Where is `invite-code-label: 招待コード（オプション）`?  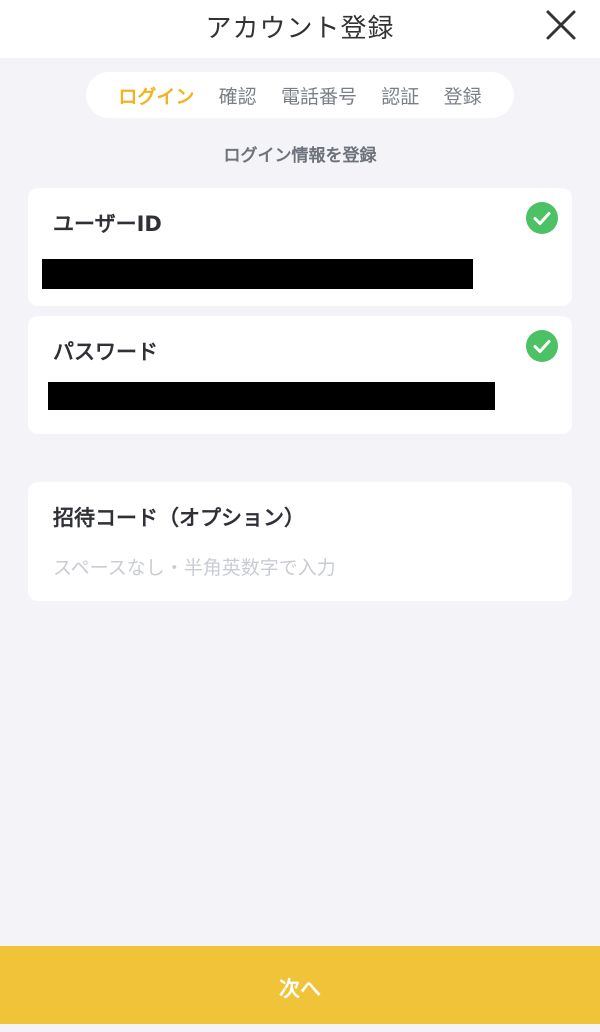
invite-code-label: 招待コード（オプション） is located at coordinates (179, 518).